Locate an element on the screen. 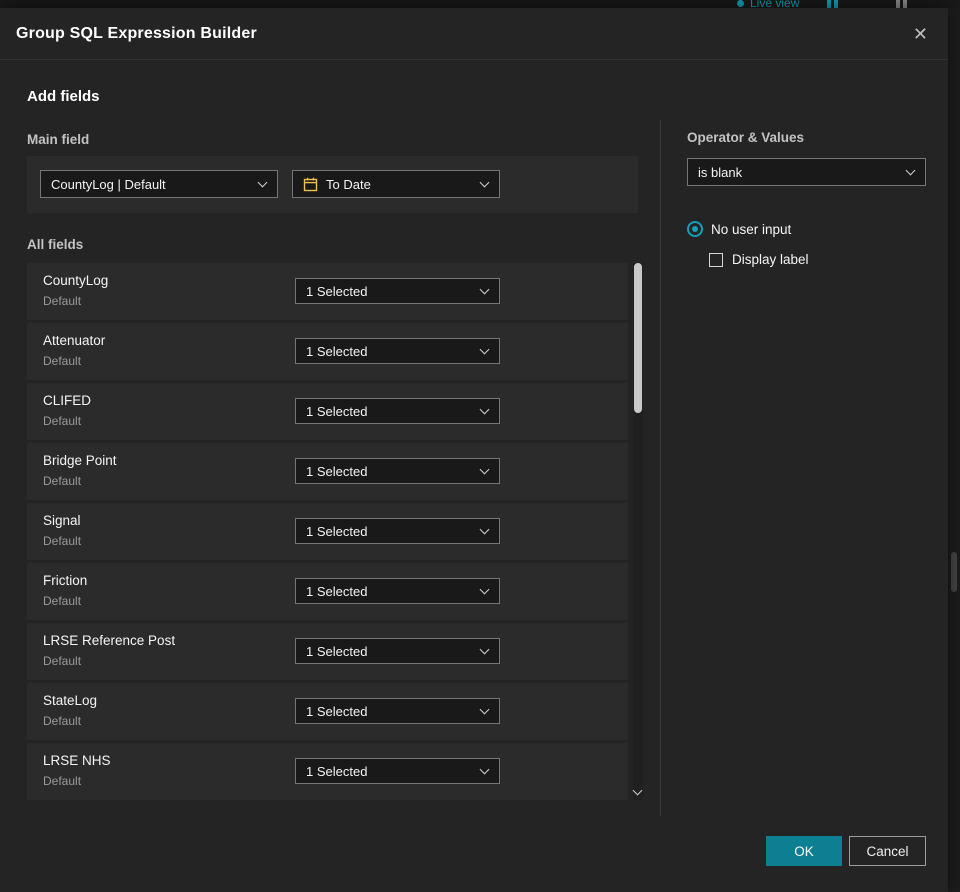  ok-button: OK is located at coordinates (804, 851).